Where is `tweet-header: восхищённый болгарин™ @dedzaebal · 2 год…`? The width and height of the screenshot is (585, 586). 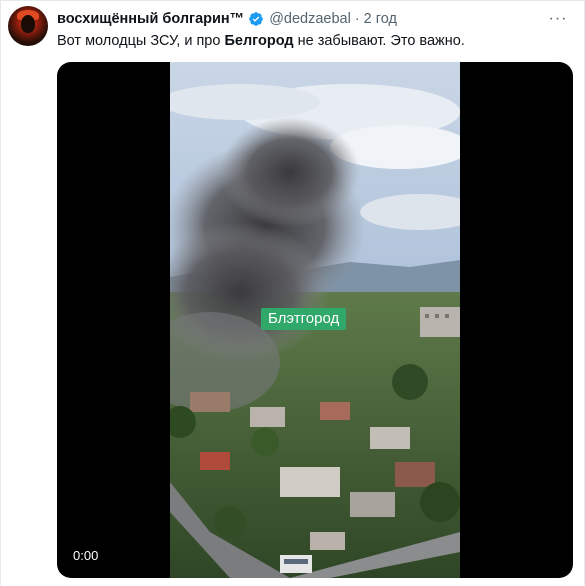 tweet-header: восхищённый болгарин™ @dedzaebal · 2 год… is located at coordinates (316, 19).